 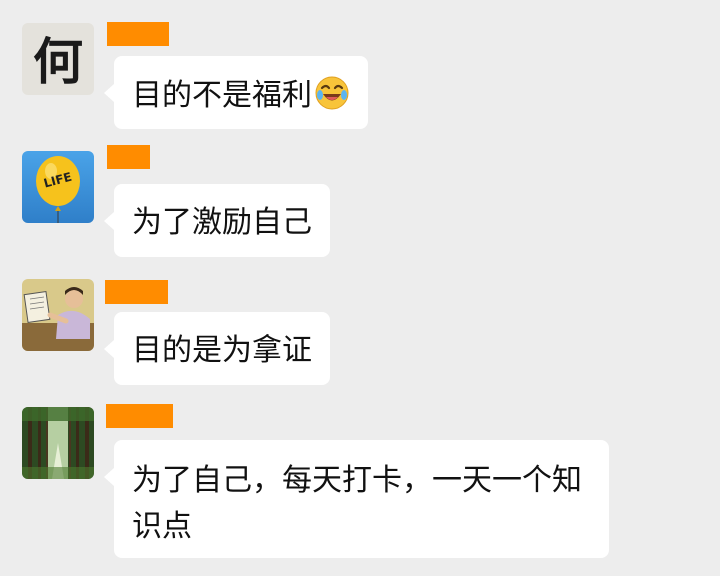 I want to click on message-text: 目的是为拿证, so click(x=222, y=350).